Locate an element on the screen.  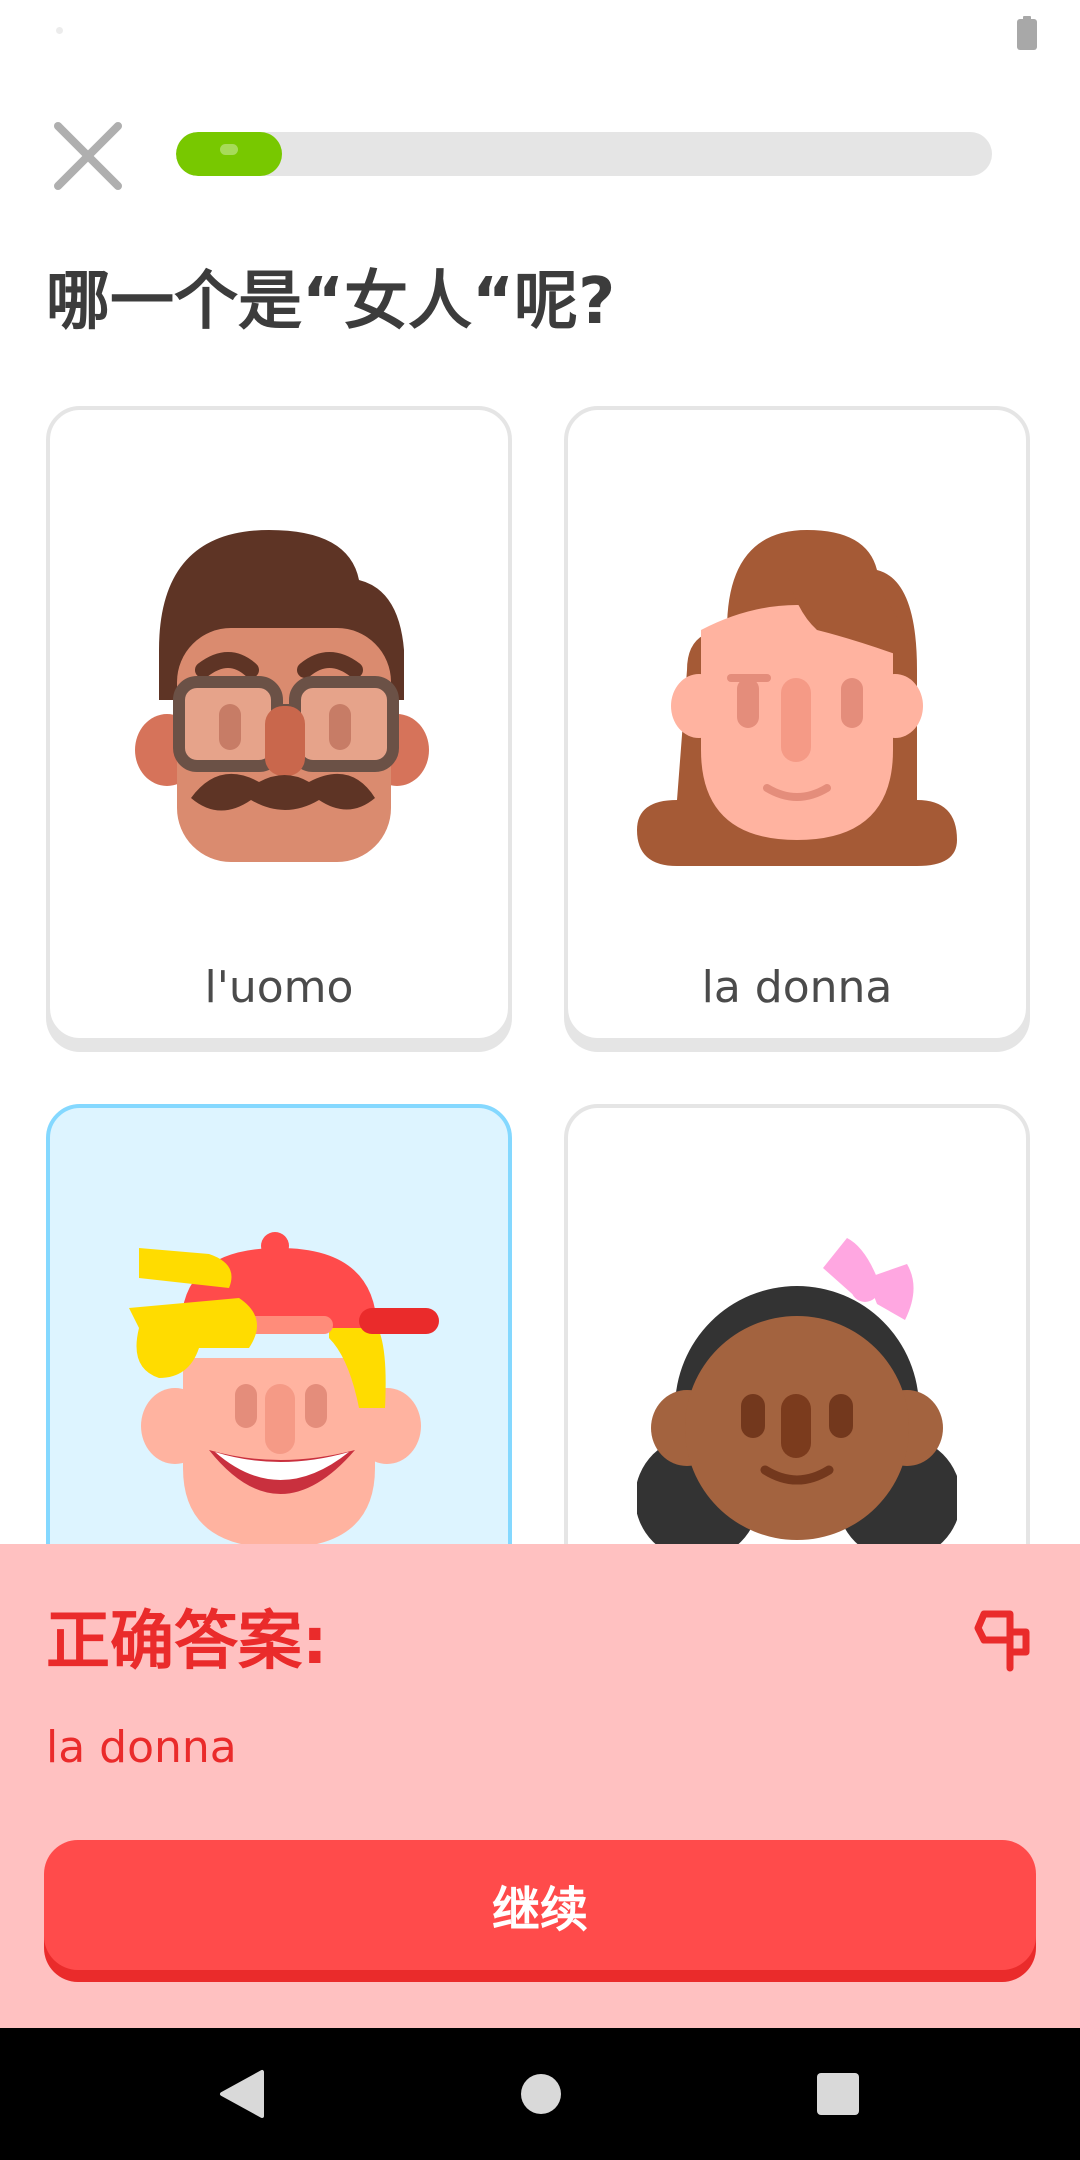
home-icon is located at coordinates (541, 2094).